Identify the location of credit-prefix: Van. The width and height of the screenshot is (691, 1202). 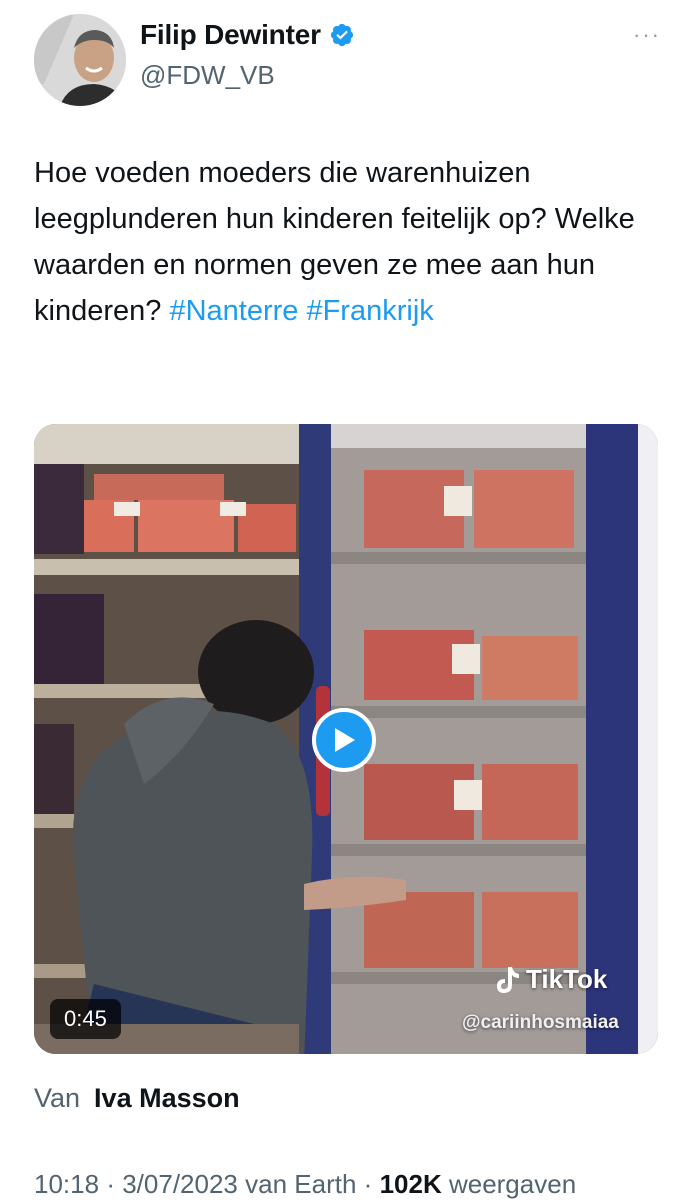
(57, 1098).